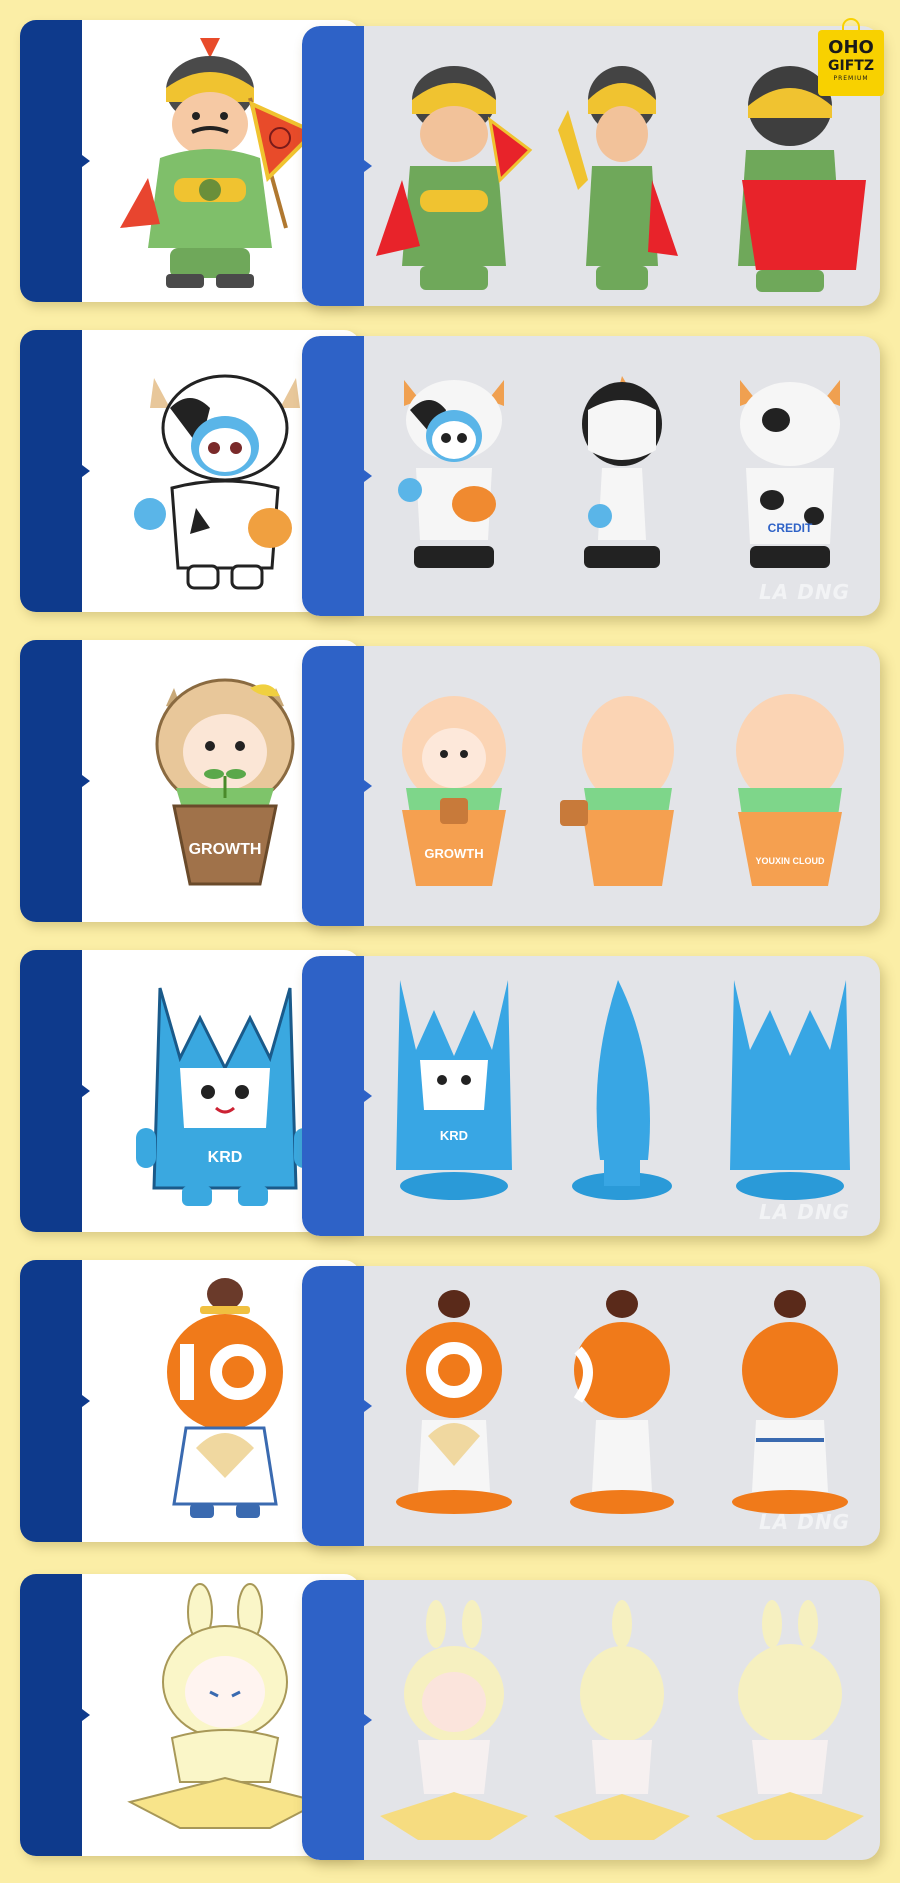 Image resolution: width=900 pixels, height=1883 pixels. I want to click on figure-label: YOUXIN CLOUD, so click(790, 861).